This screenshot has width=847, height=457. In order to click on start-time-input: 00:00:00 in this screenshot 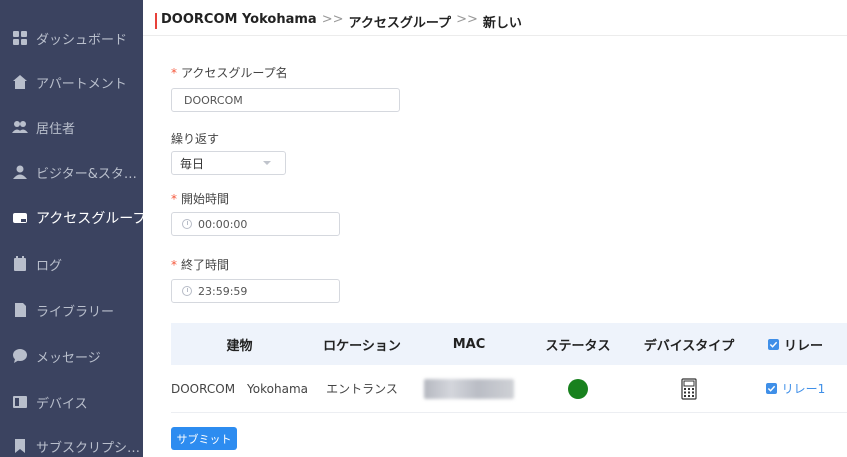, I will do `click(255, 224)`.